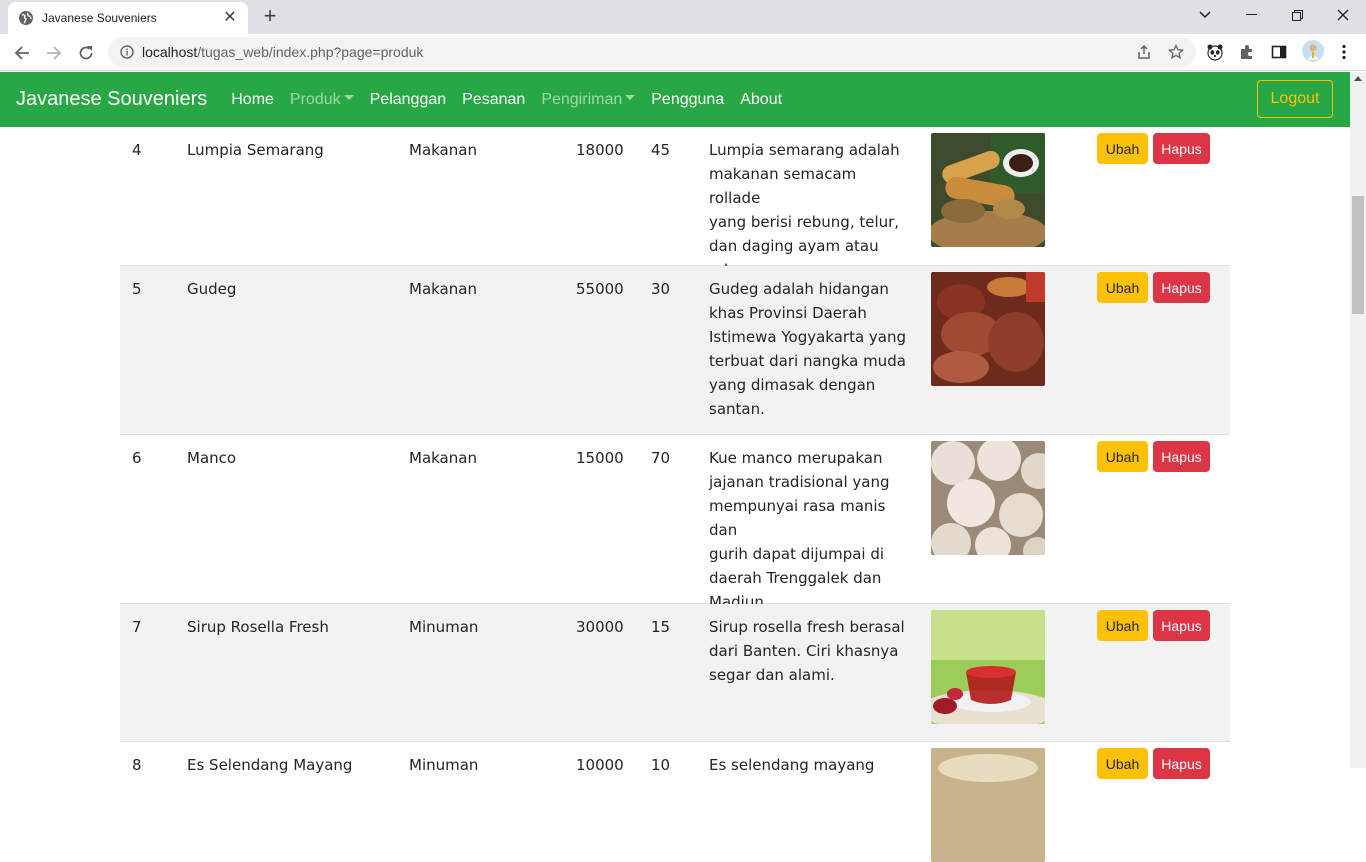 Image resolution: width=1366 pixels, height=862 pixels. What do you see at coordinates (493, 100) in the screenshot?
I see `nav-pesanan: Pesanan` at bounding box center [493, 100].